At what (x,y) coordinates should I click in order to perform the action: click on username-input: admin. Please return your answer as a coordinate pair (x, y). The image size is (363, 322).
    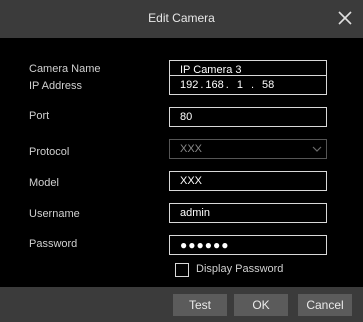
    Looking at the image, I should click on (248, 213).